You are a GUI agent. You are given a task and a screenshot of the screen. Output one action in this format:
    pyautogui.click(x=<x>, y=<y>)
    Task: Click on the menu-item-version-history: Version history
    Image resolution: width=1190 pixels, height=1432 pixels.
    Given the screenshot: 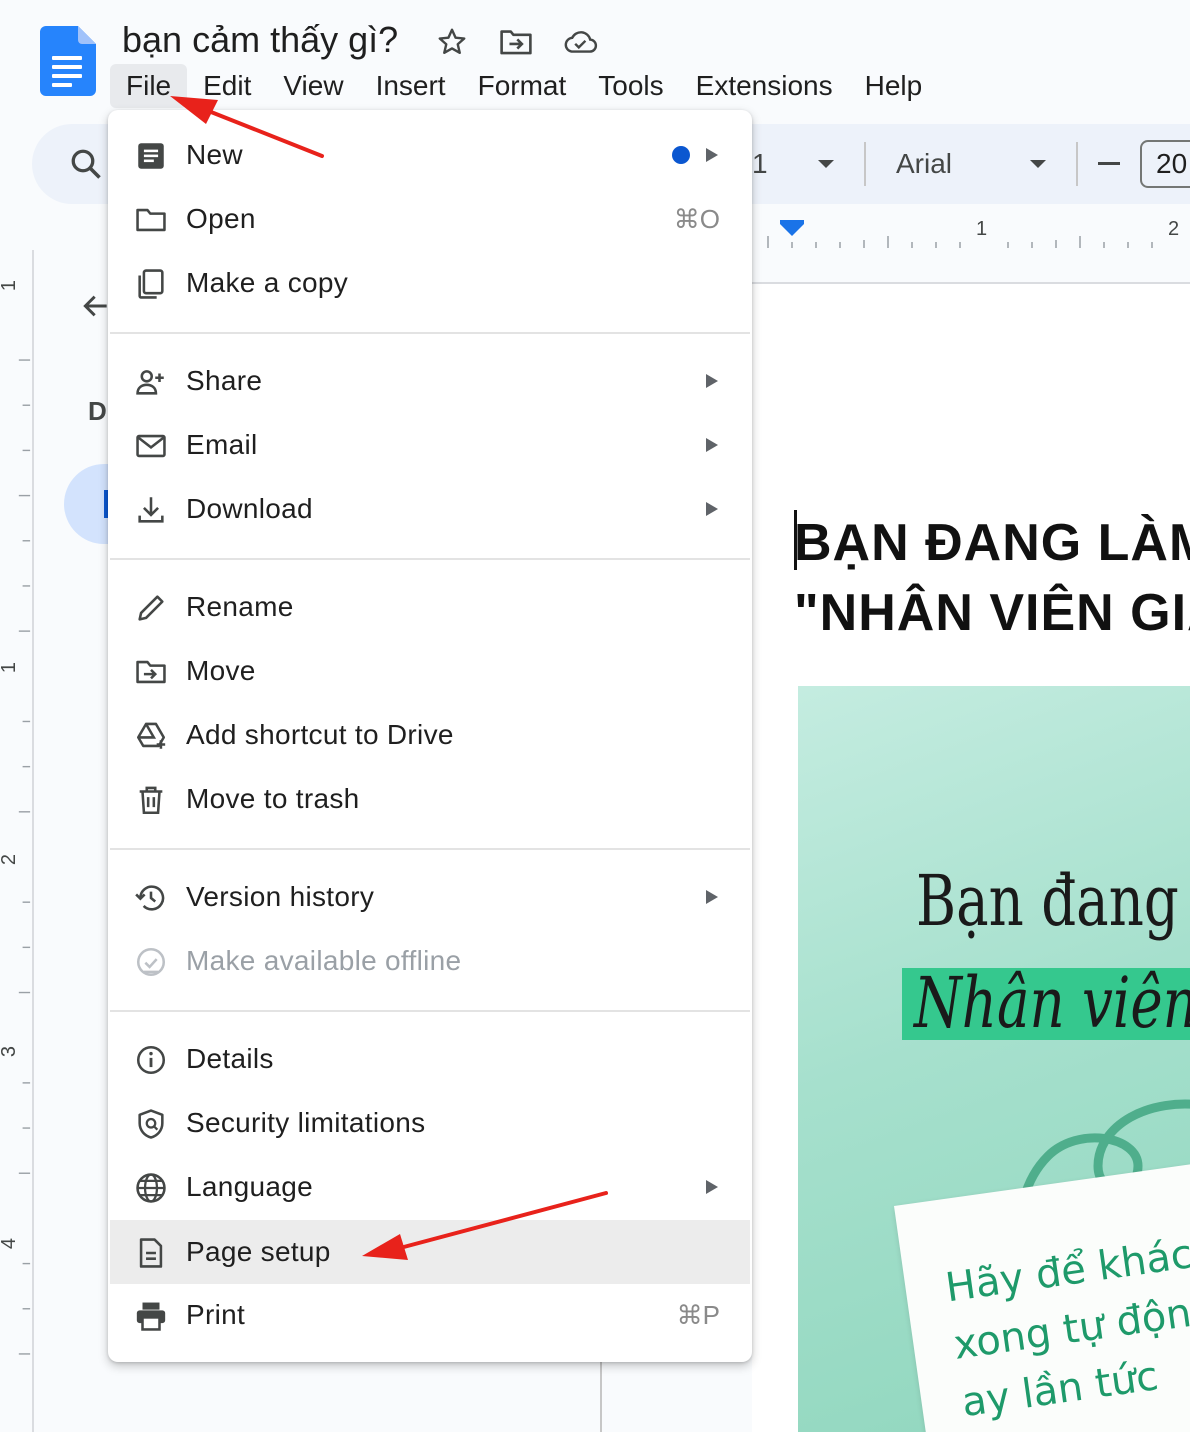 What is the action you would take?
    pyautogui.click(x=430, y=897)
    